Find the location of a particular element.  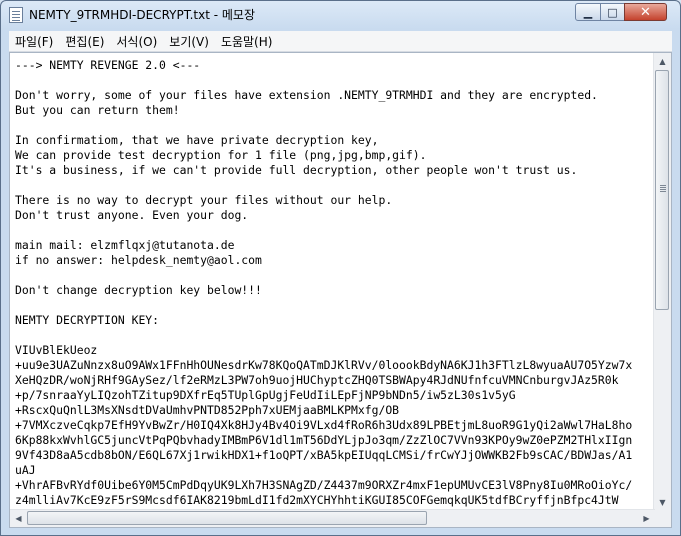

notepad-icon is located at coordinates (16, 15).